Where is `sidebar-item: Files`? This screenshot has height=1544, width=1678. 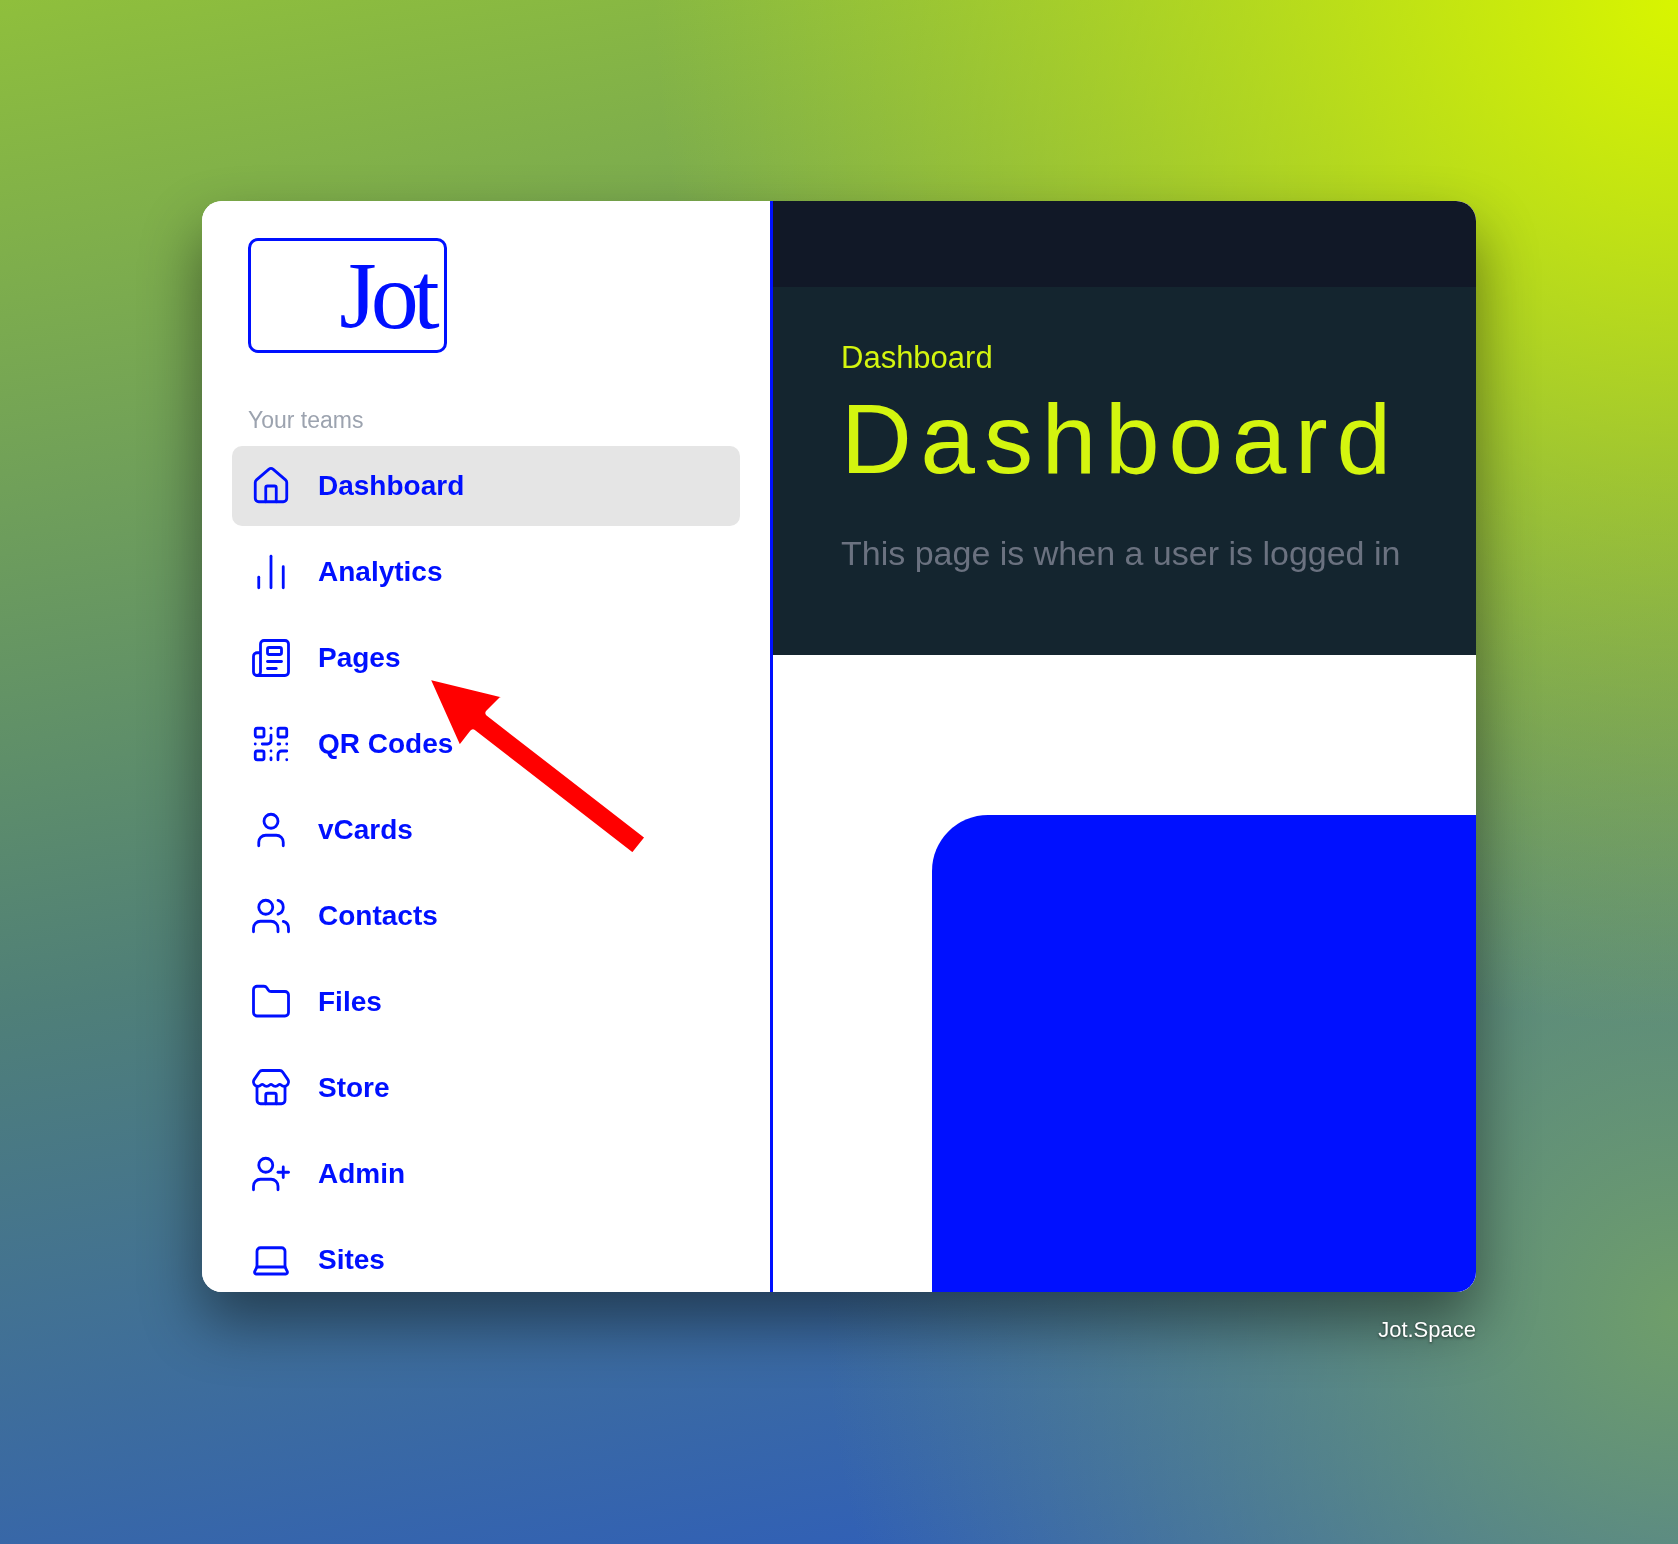 sidebar-item: Files is located at coordinates (486, 1001).